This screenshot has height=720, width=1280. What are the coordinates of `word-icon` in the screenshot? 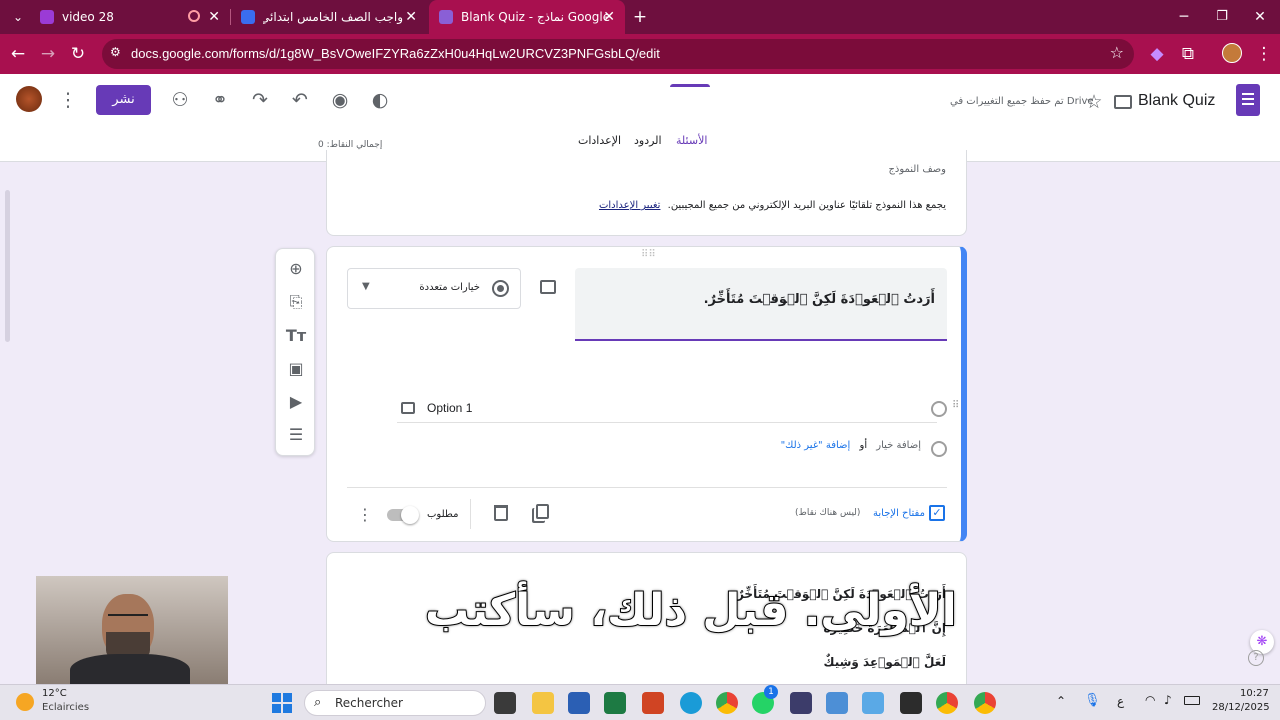 It's located at (579, 703).